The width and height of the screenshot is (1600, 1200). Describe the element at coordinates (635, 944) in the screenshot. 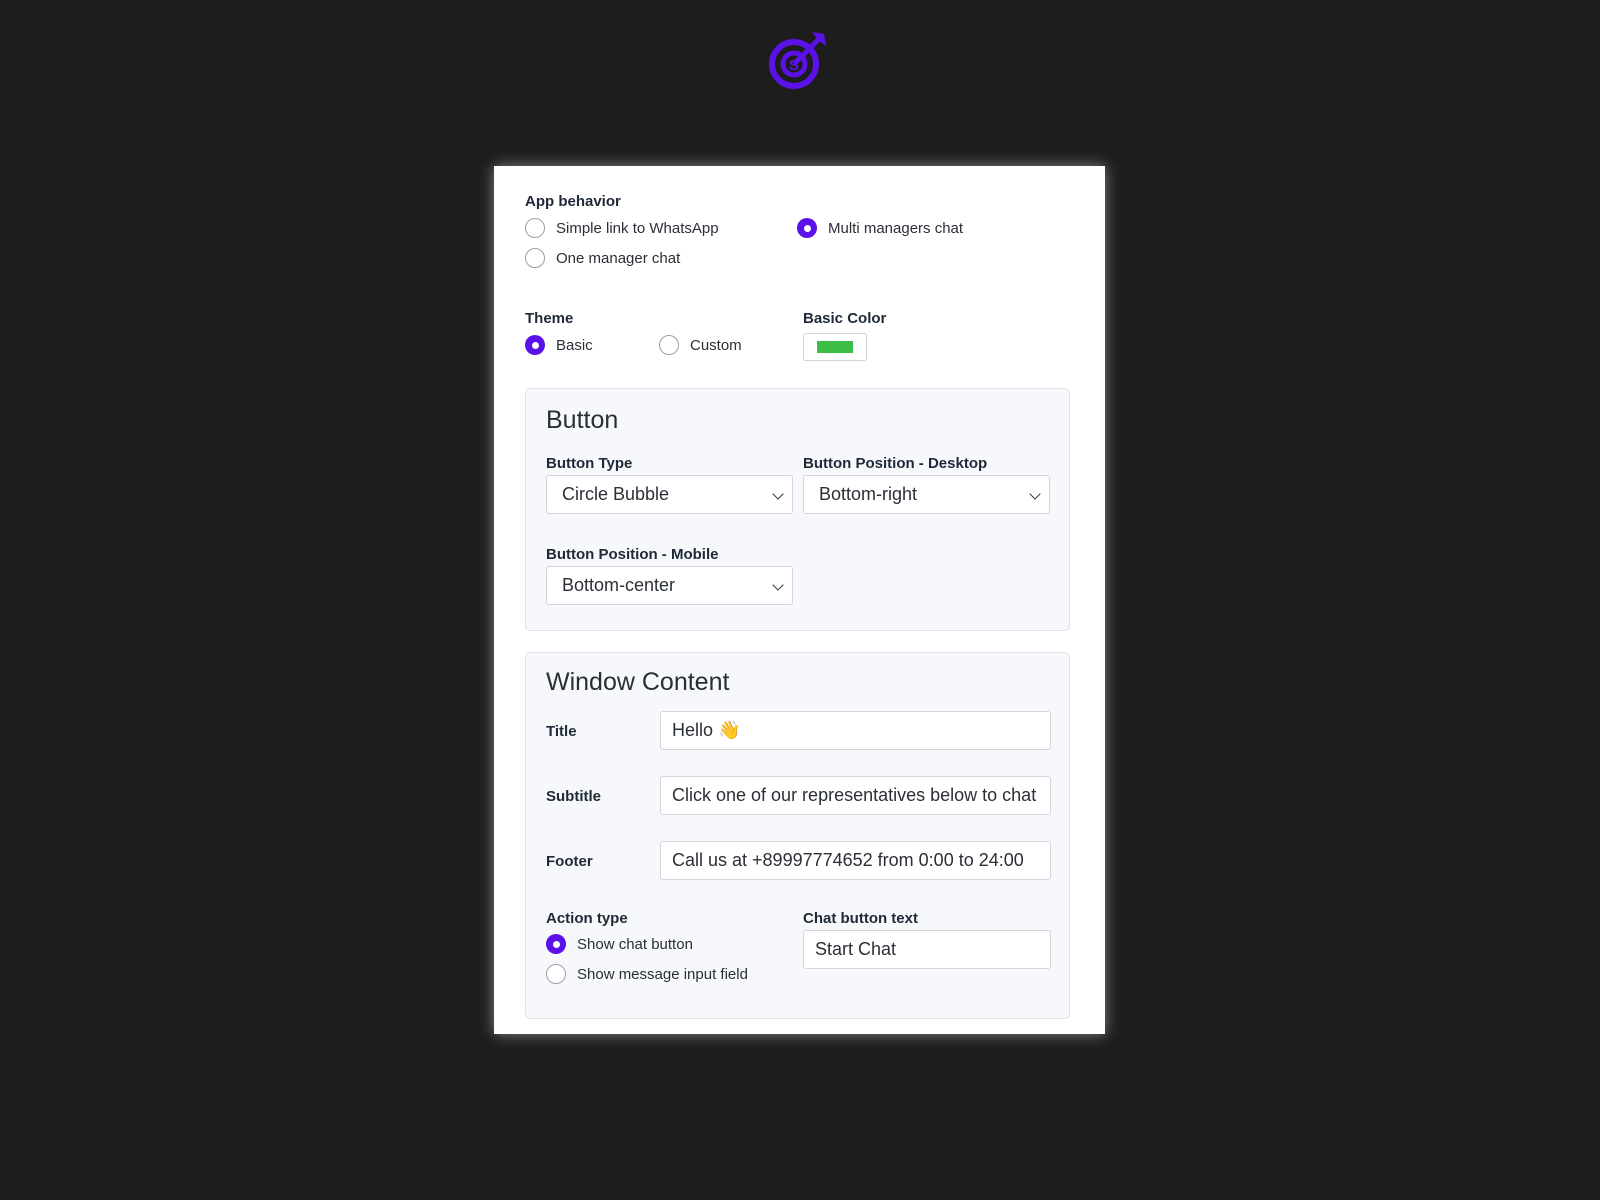

I see `radio-label: Show chat button` at that location.